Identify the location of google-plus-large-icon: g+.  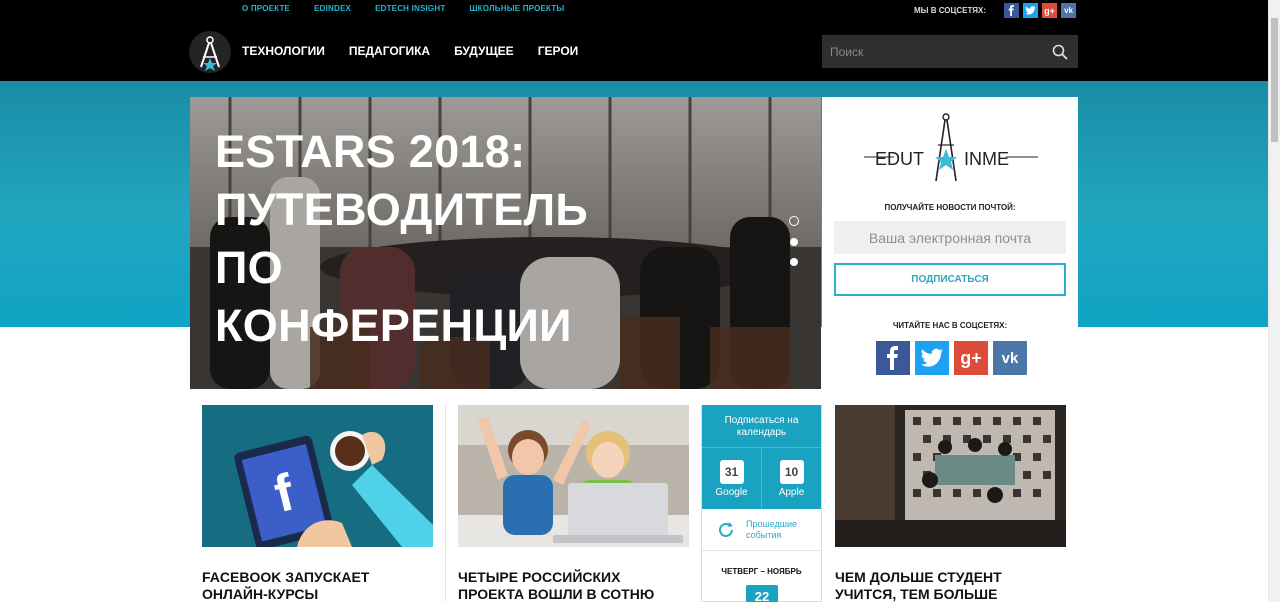
(971, 358).